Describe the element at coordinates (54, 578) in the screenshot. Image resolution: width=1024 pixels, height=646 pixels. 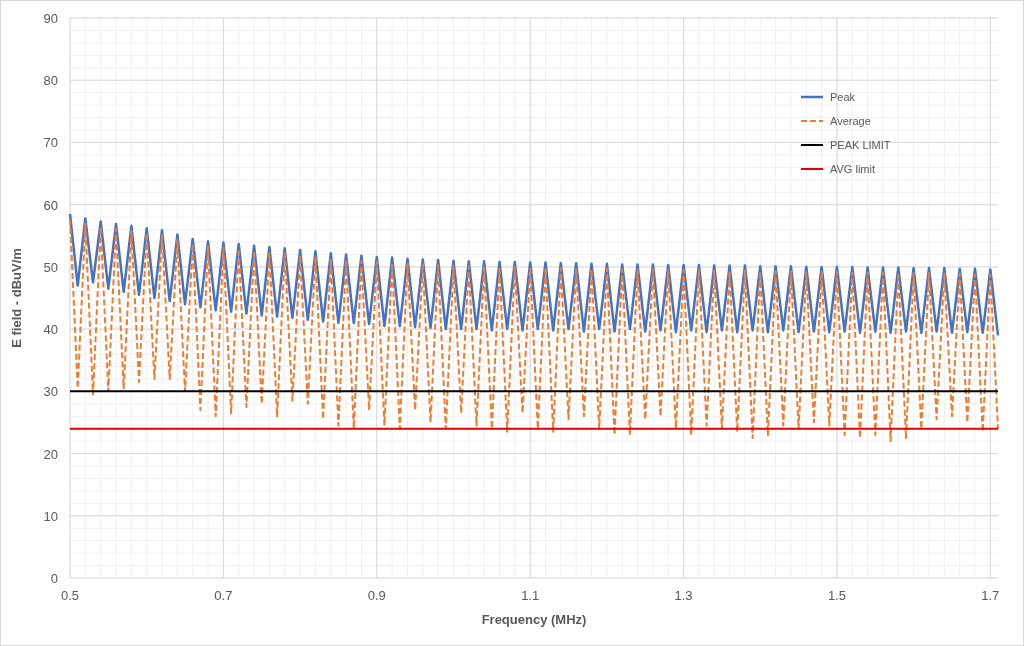
I see `axis-tick-label: 0` at that location.